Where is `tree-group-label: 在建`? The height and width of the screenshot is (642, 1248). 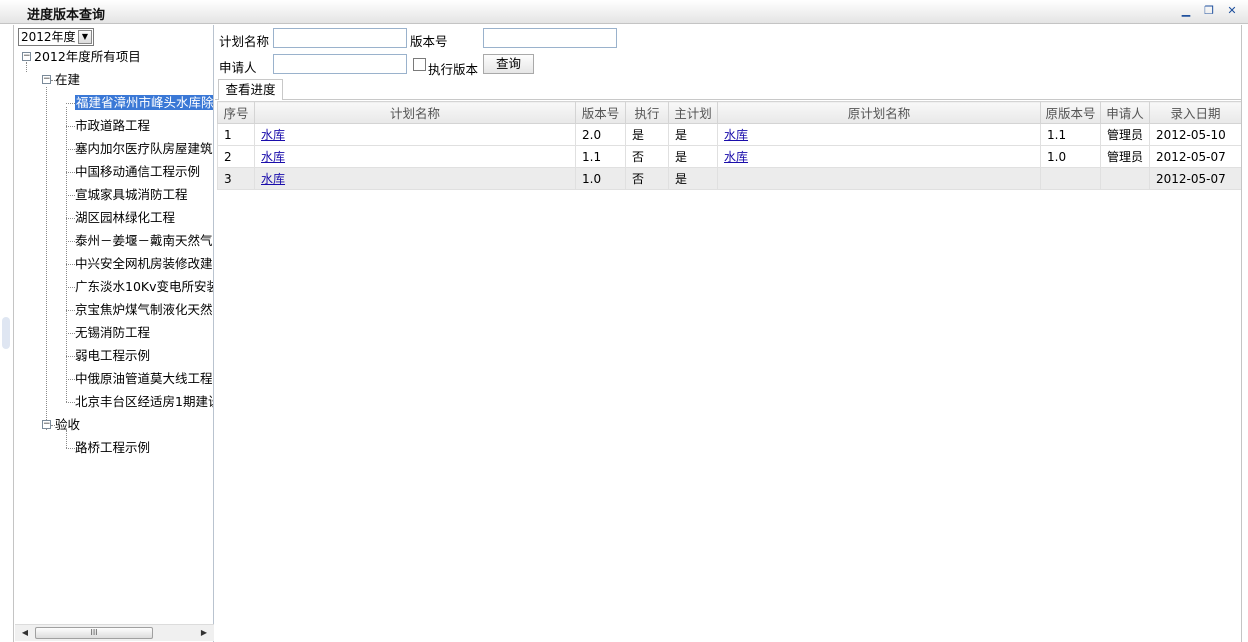 tree-group-label: 在建 is located at coordinates (68, 79).